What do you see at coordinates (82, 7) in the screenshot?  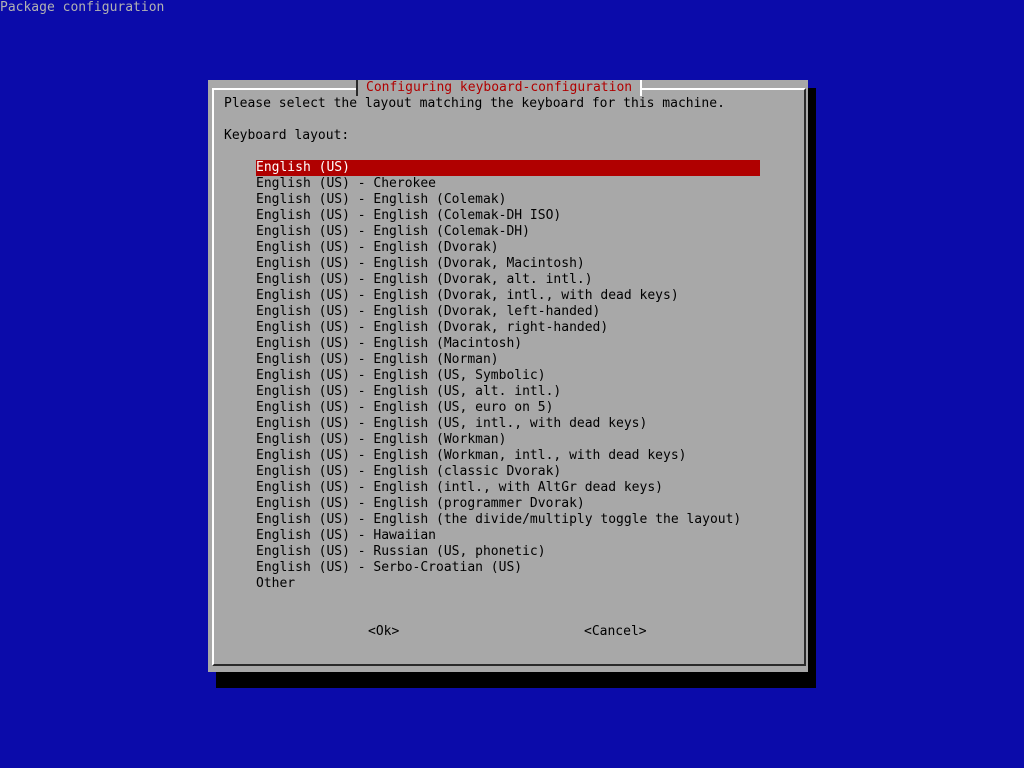 I see `backtitle: Package configuration` at bounding box center [82, 7].